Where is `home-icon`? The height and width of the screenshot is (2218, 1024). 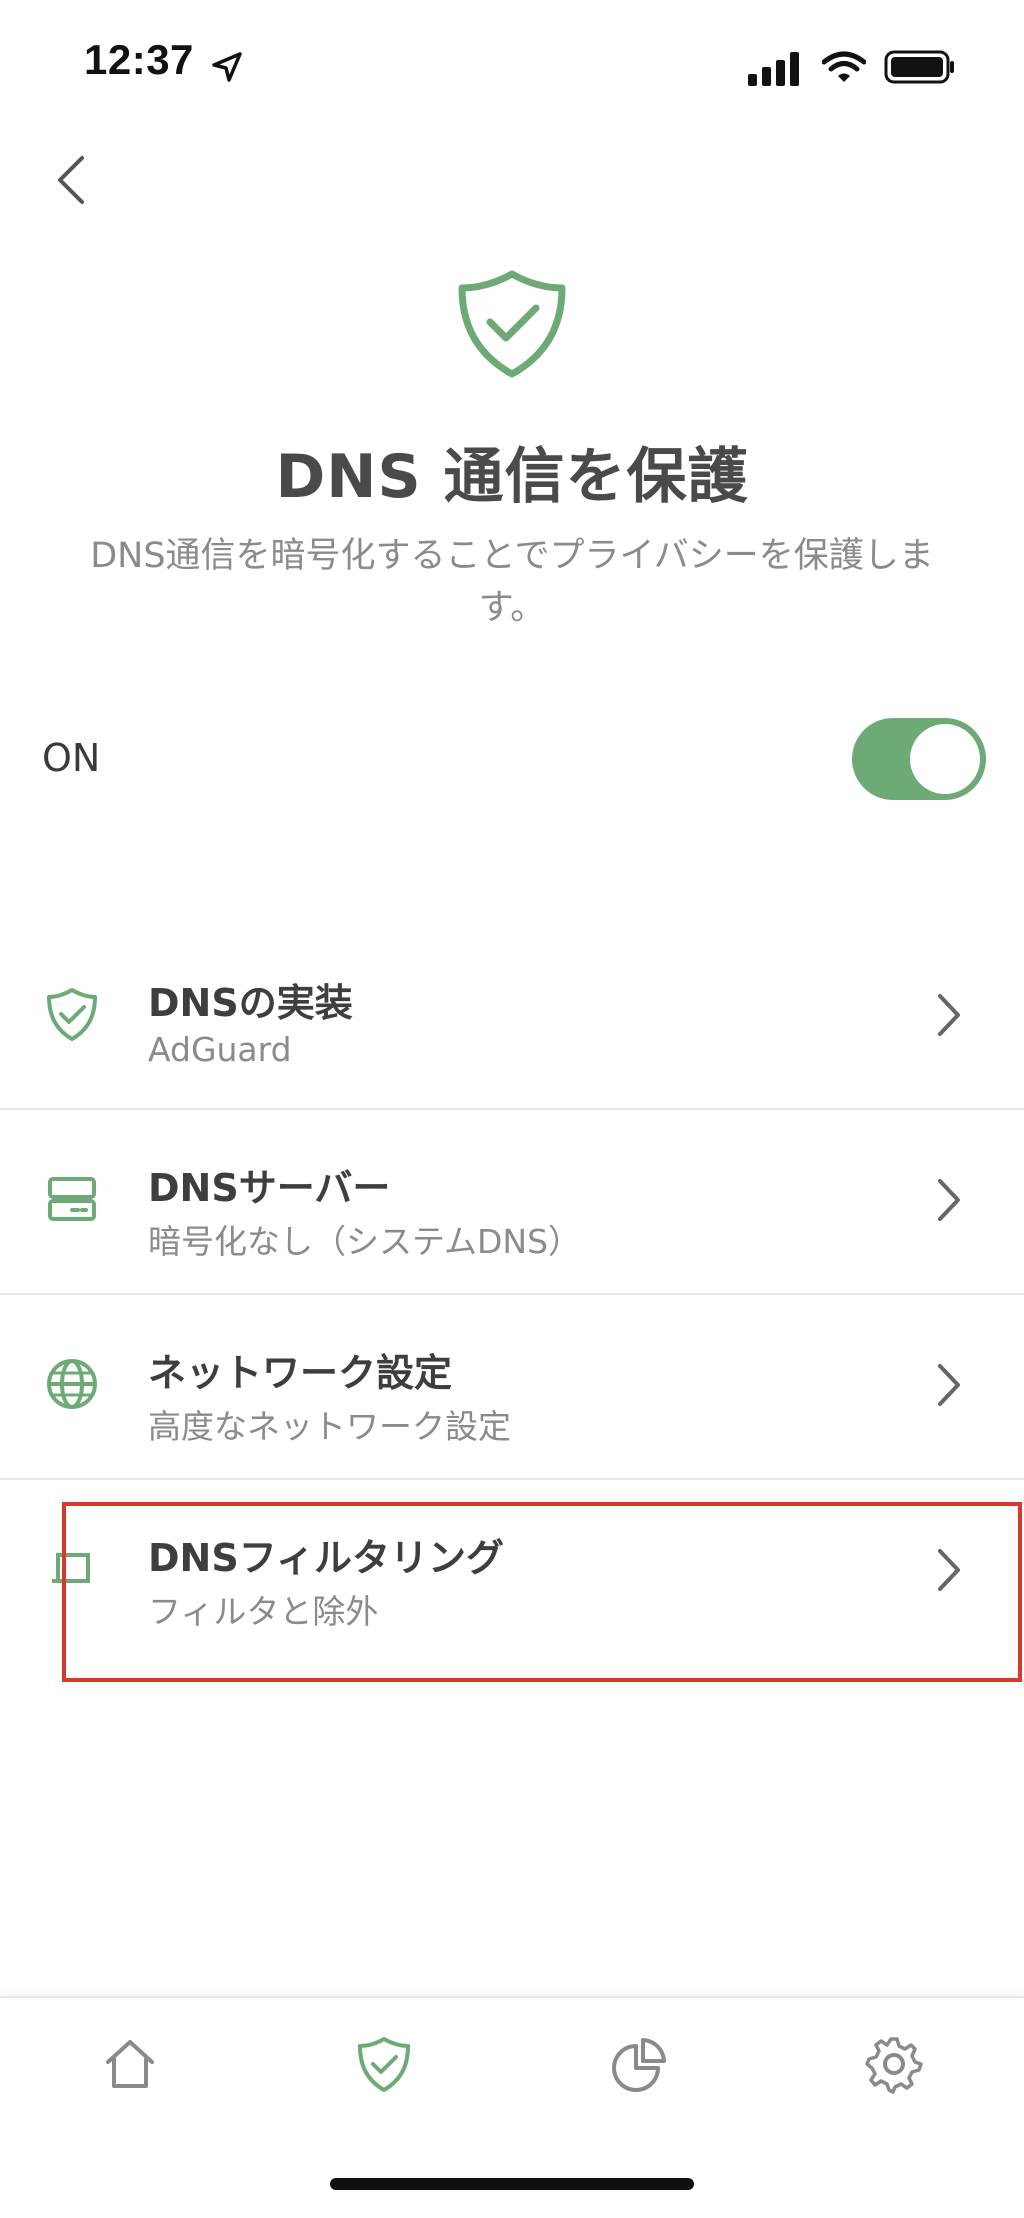
home-icon is located at coordinates (130, 2064).